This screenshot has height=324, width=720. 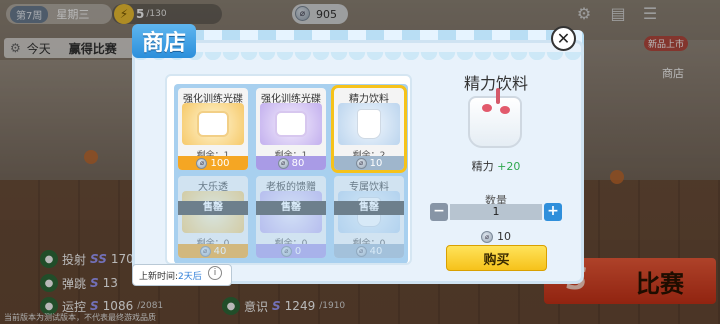 What do you see at coordinates (439, 212) in the screenshot?
I see `decrease-button: −` at bounding box center [439, 212].